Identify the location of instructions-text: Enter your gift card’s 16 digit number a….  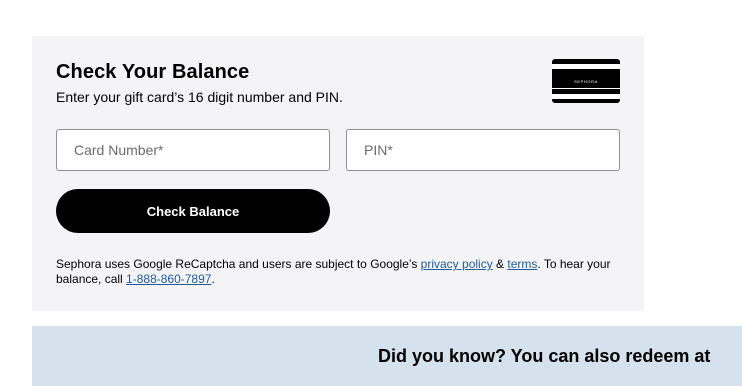
(199, 97).